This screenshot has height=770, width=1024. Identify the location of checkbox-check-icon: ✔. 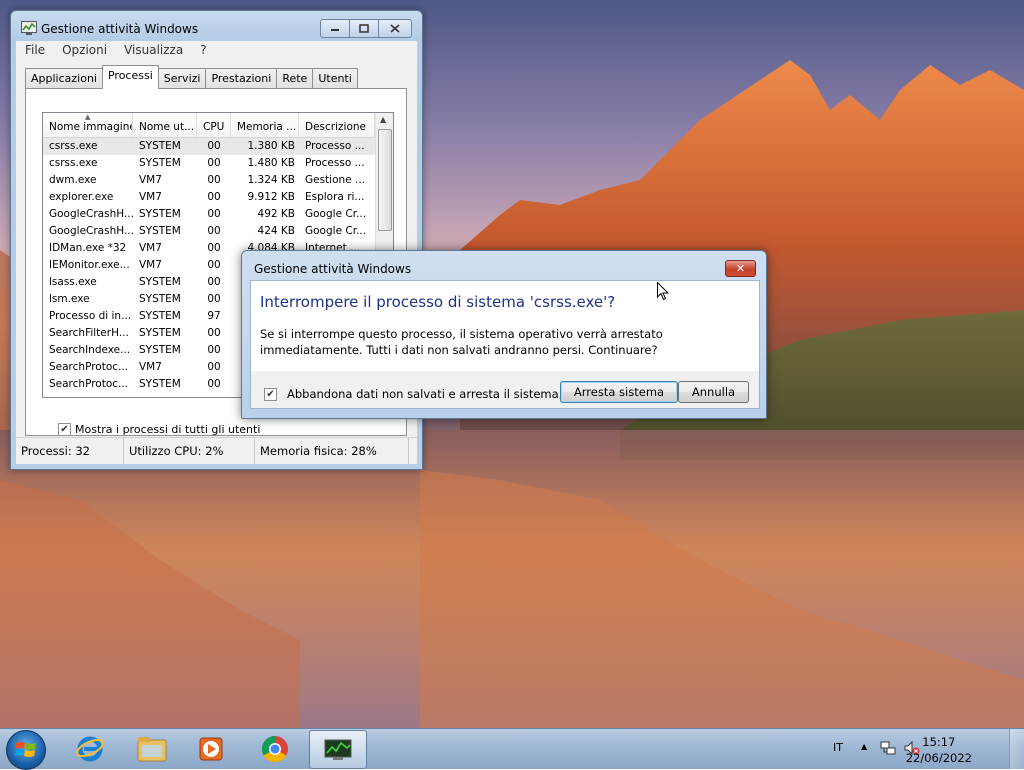
(270, 394).